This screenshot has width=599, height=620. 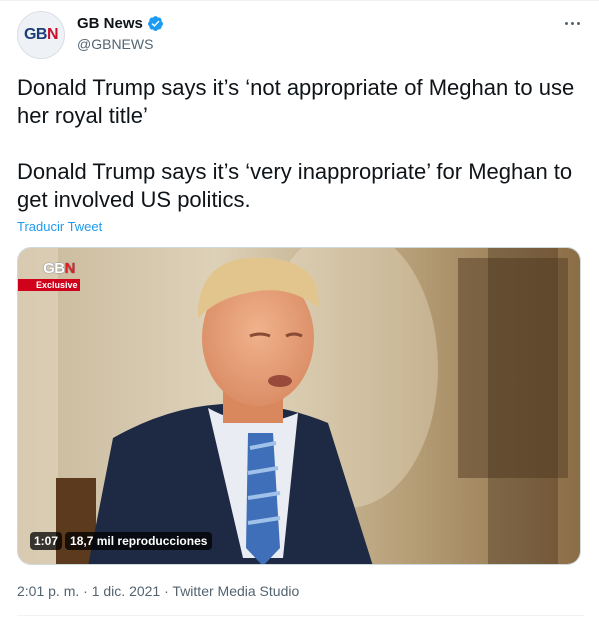 What do you see at coordinates (46, 541) in the screenshot?
I see `video-duration: 1:07` at bounding box center [46, 541].